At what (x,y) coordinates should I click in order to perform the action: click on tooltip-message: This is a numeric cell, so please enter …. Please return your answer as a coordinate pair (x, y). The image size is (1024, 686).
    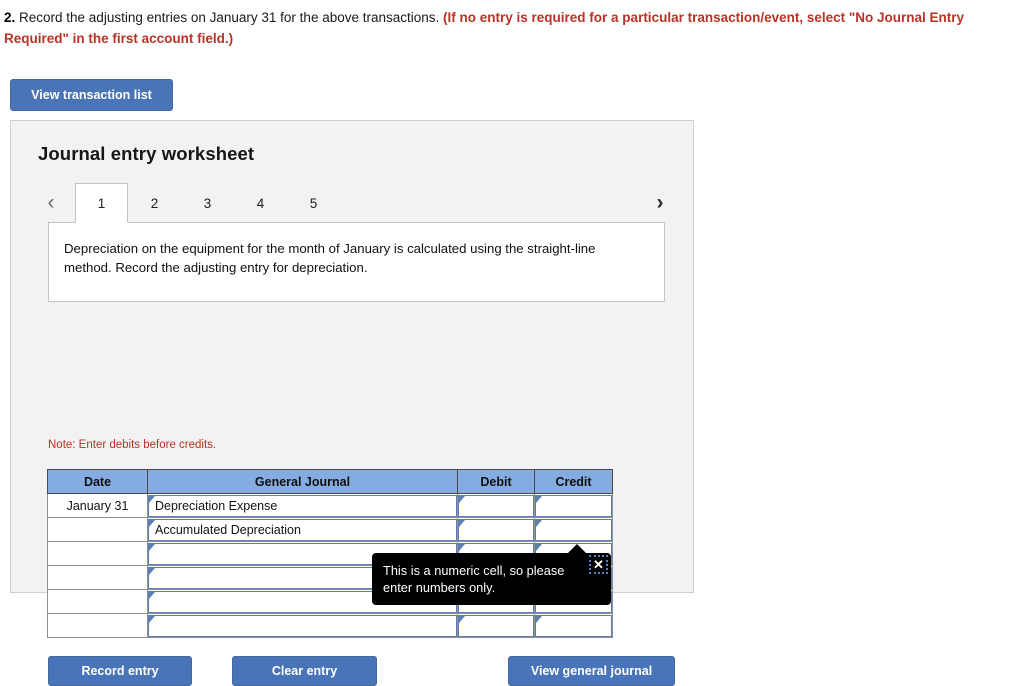
    Looking at the image, I should click on (474, 579).